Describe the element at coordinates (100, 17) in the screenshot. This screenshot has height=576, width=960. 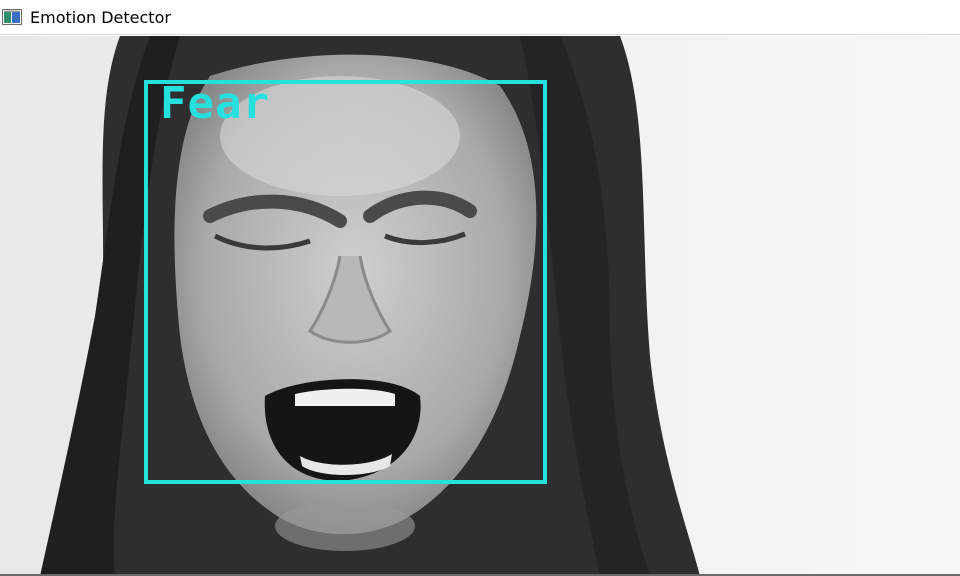
I see `window-title: Emotion Detector` at that location.